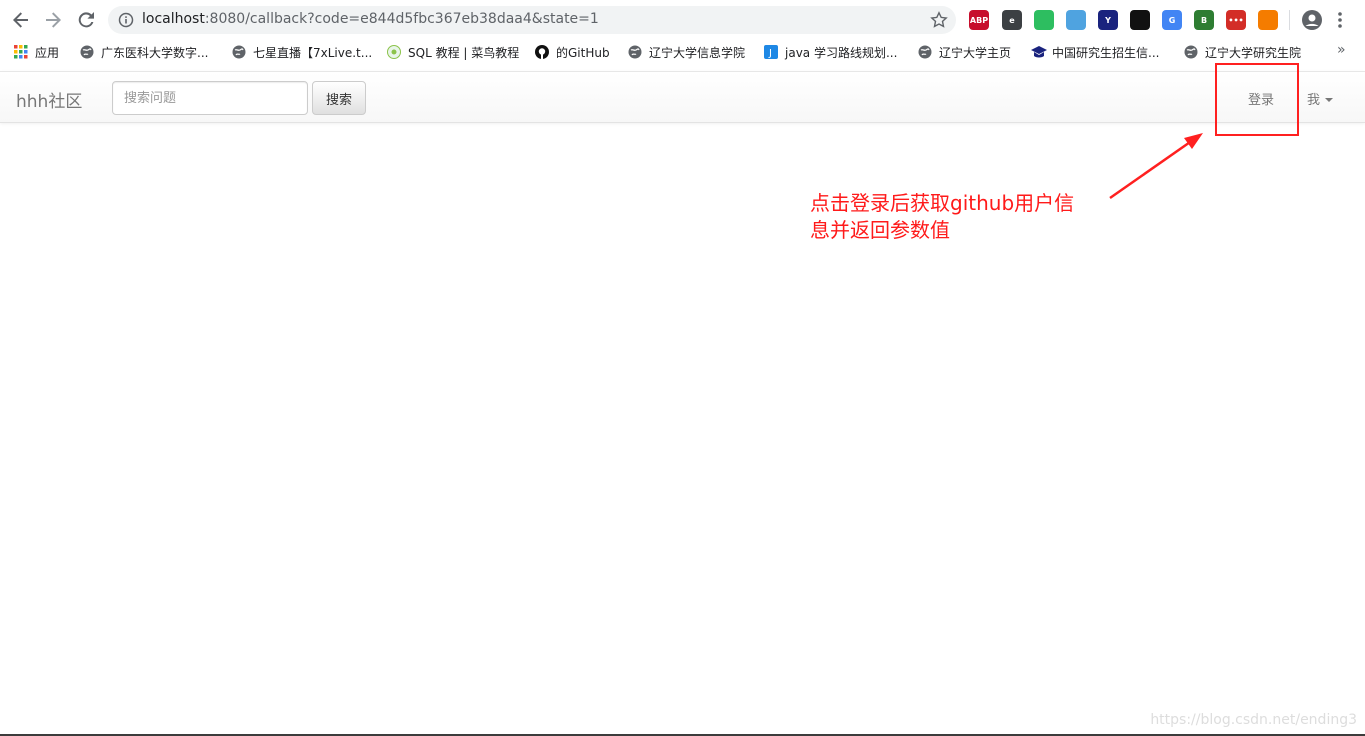  I want to click on bookmark-item: 的GitHub, so click(572, 52).